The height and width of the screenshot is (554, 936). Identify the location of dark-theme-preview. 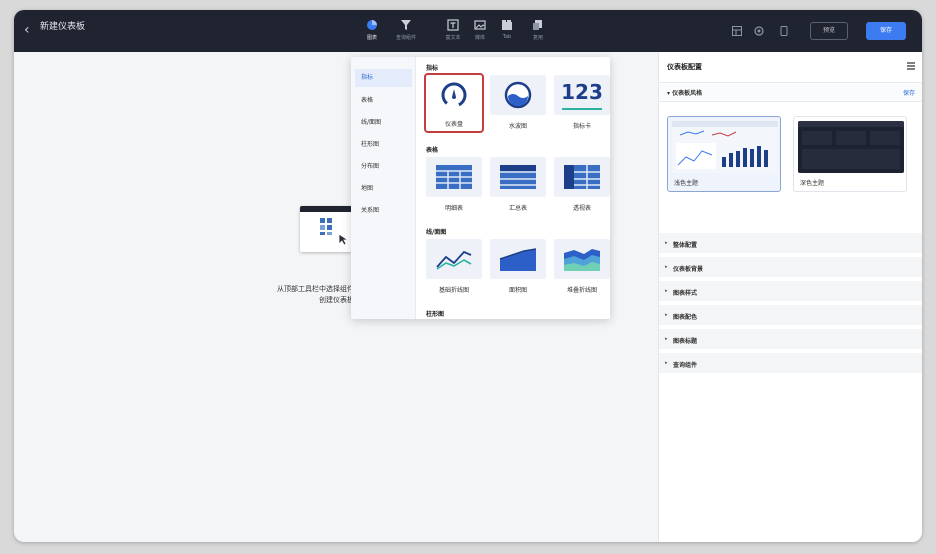
(851, 147).